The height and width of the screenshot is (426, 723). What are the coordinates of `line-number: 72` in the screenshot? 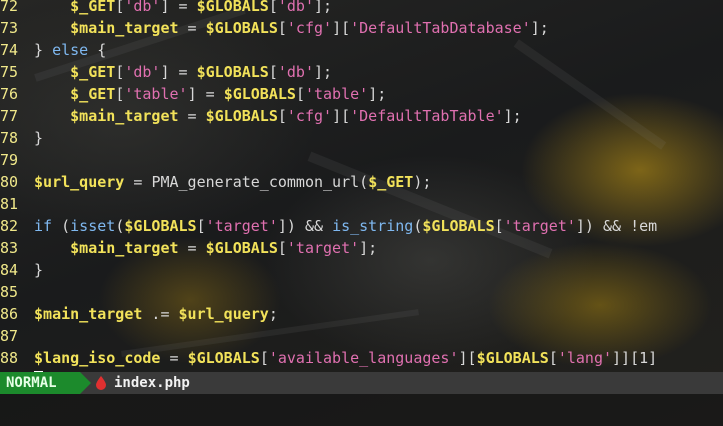 It's located at (9, 7).